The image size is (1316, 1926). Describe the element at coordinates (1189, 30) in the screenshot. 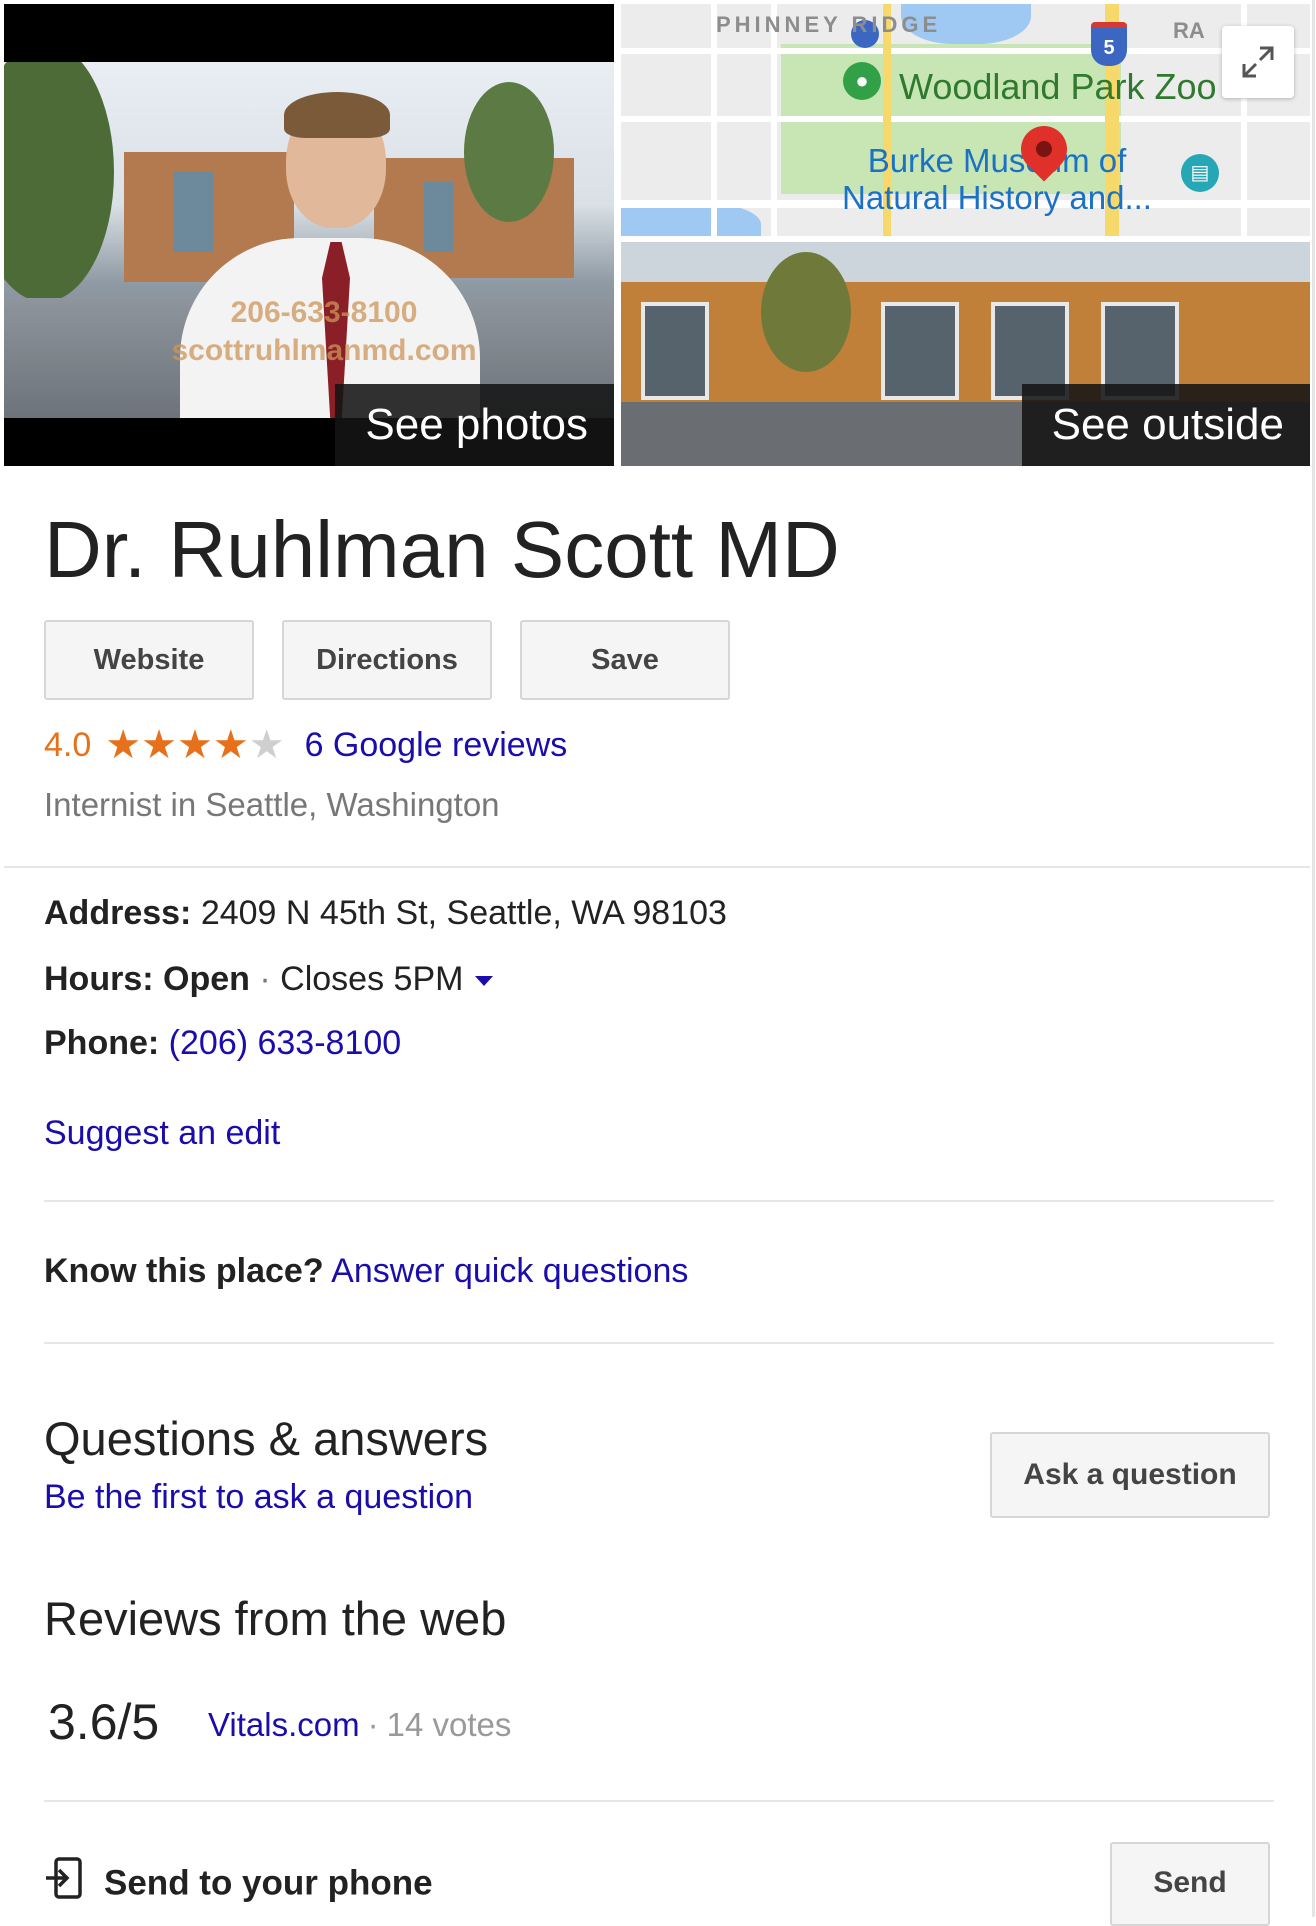

I see `map-partial-label: RA` at that location.